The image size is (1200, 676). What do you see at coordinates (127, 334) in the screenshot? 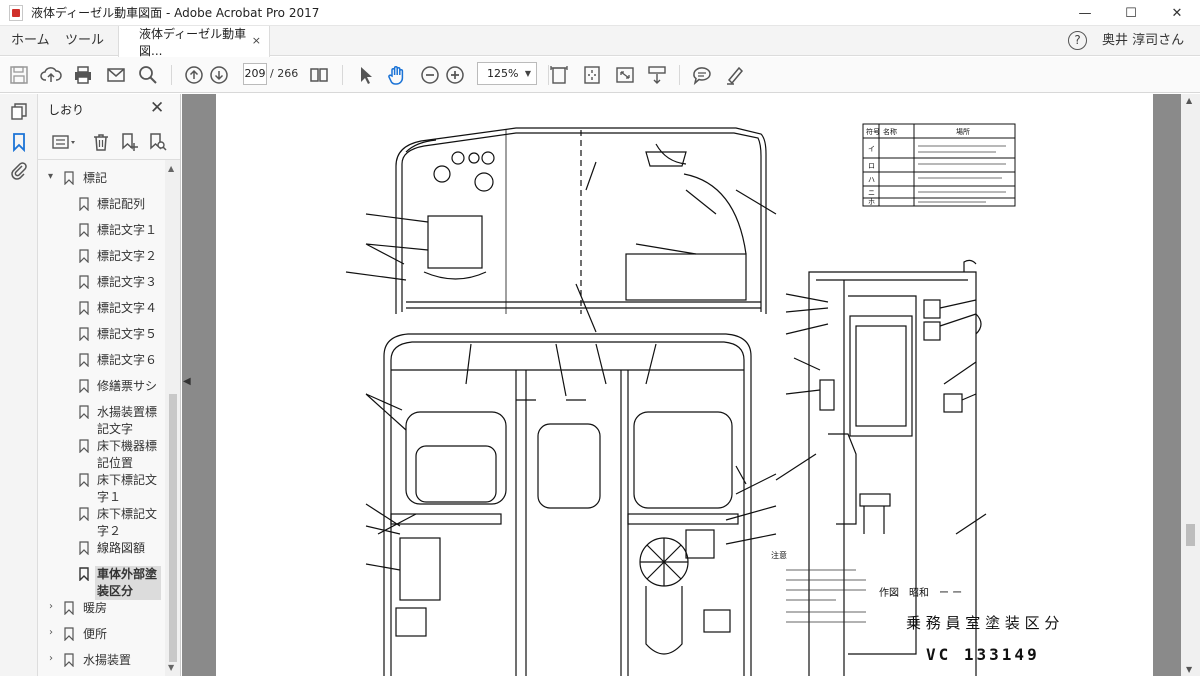
I see `bookmark-label: 標記文字５` at bounding box center [127, 334].